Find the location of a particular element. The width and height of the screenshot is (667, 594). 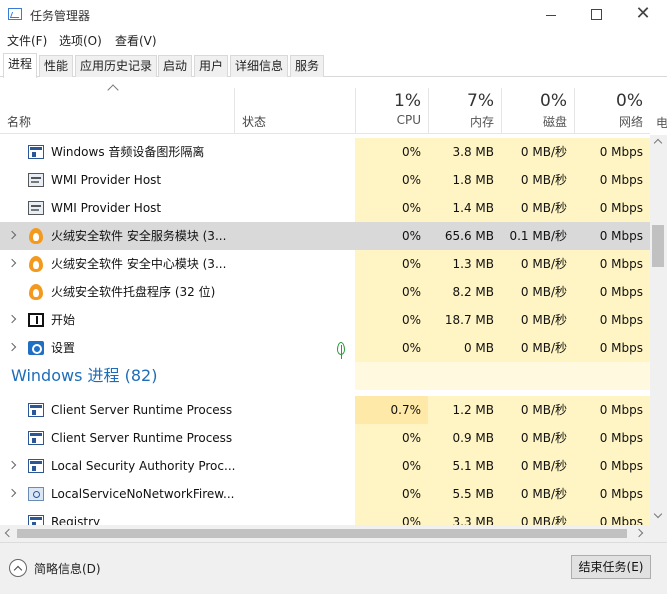

maximize-icon is located at coordinates (596, 14).